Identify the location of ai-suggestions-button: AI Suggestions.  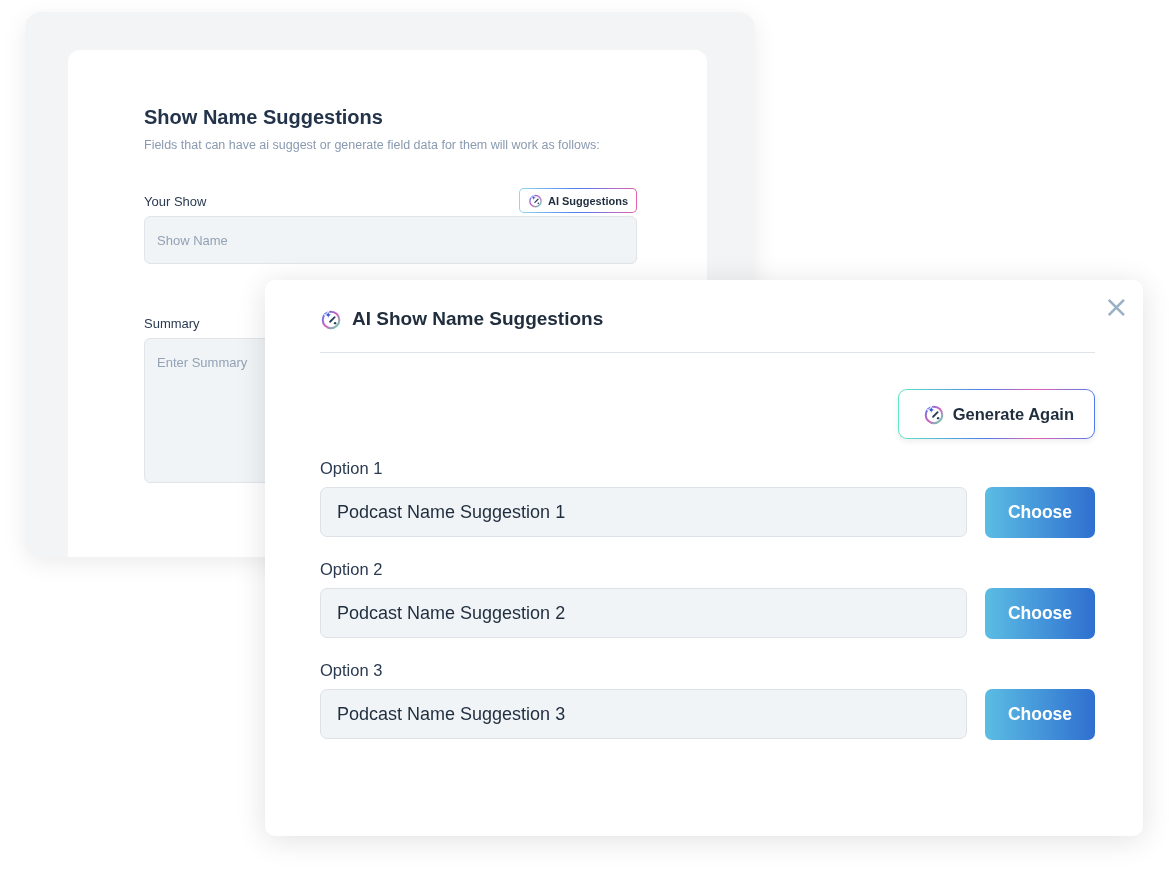
(577, 200).